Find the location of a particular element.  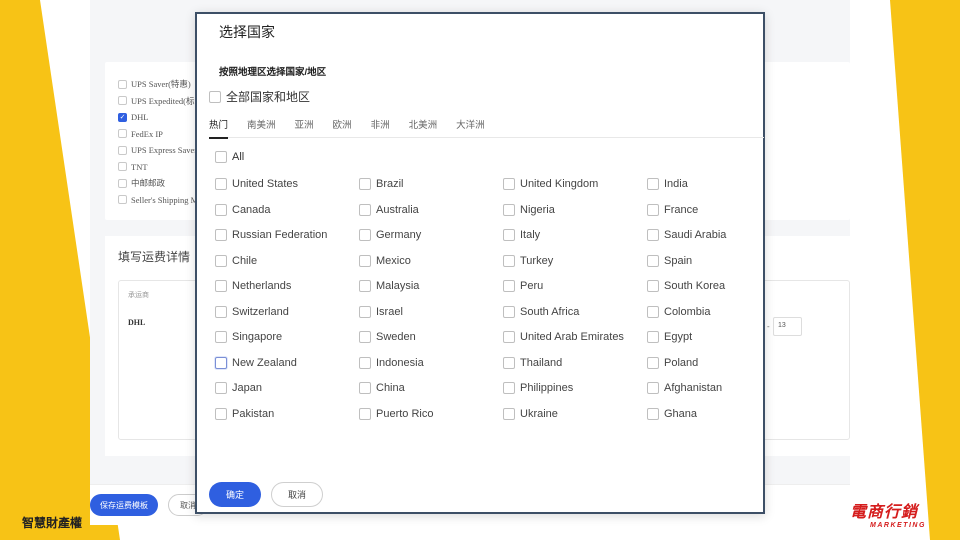

shipping-details-title: 填写运费详情 is located at coordinates (154, 257).